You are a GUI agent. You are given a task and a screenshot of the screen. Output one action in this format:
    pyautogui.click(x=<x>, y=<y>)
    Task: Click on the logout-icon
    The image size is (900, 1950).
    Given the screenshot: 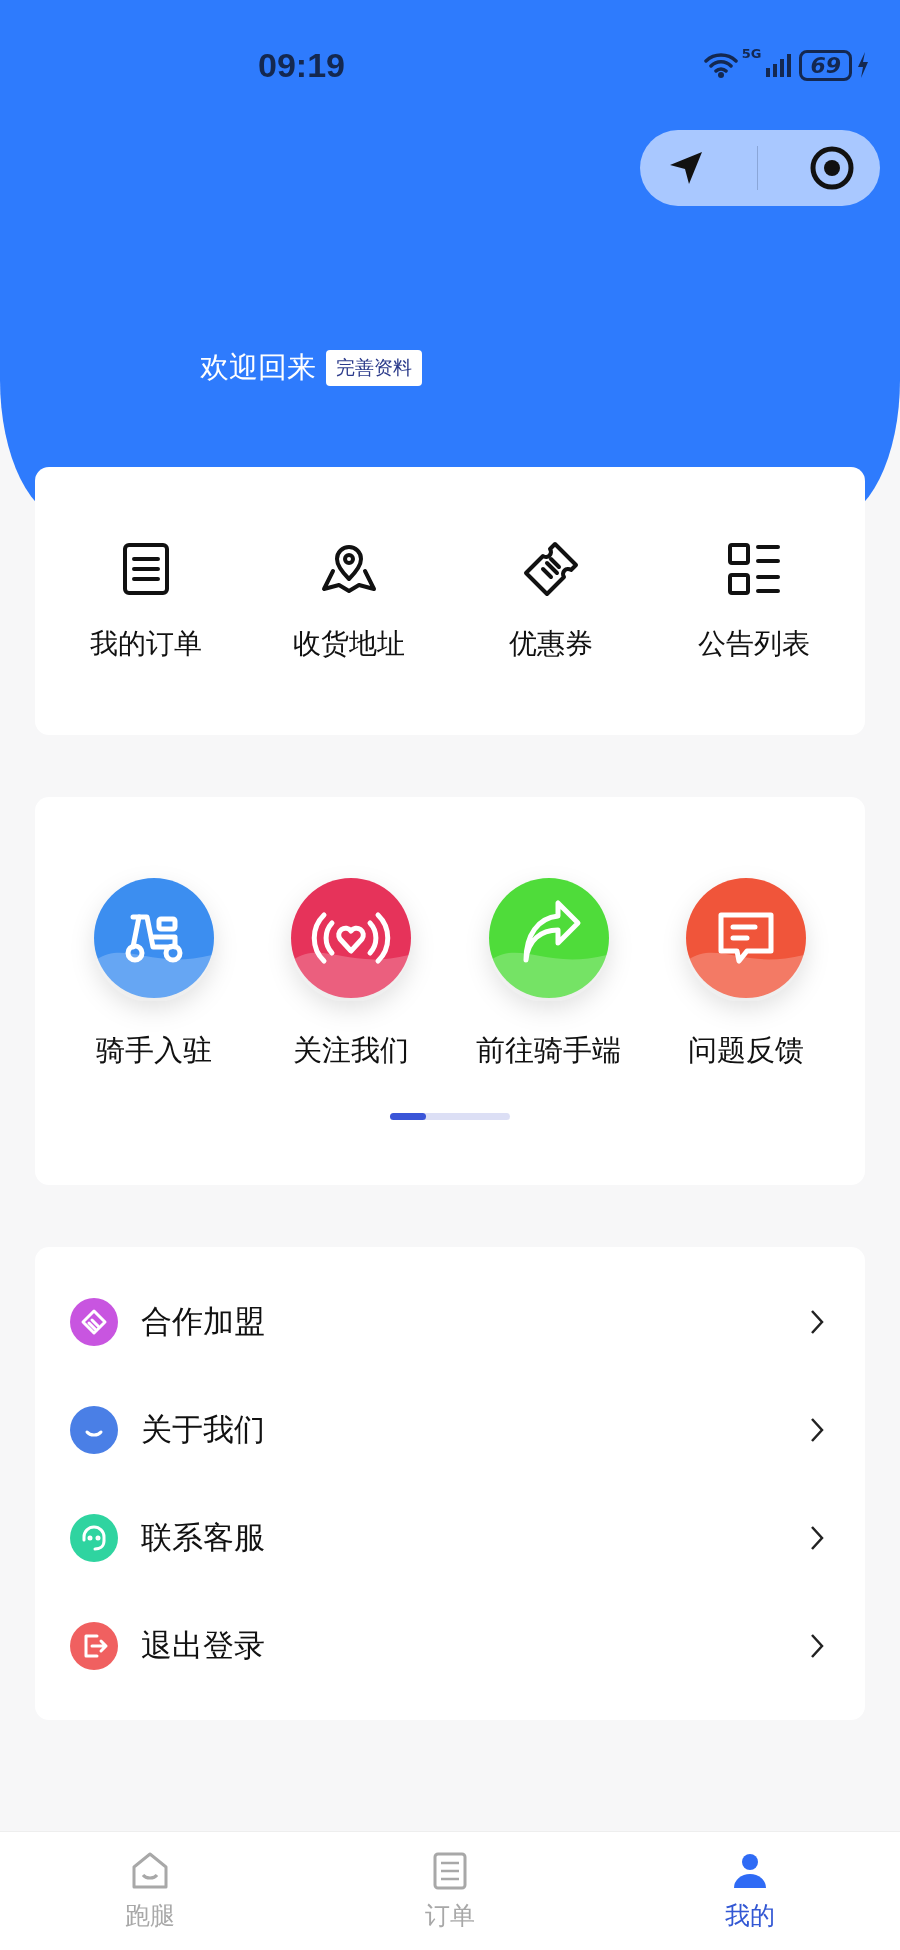 What is the action you would take?
    pyautogui.click(x=94, y=1645)
    